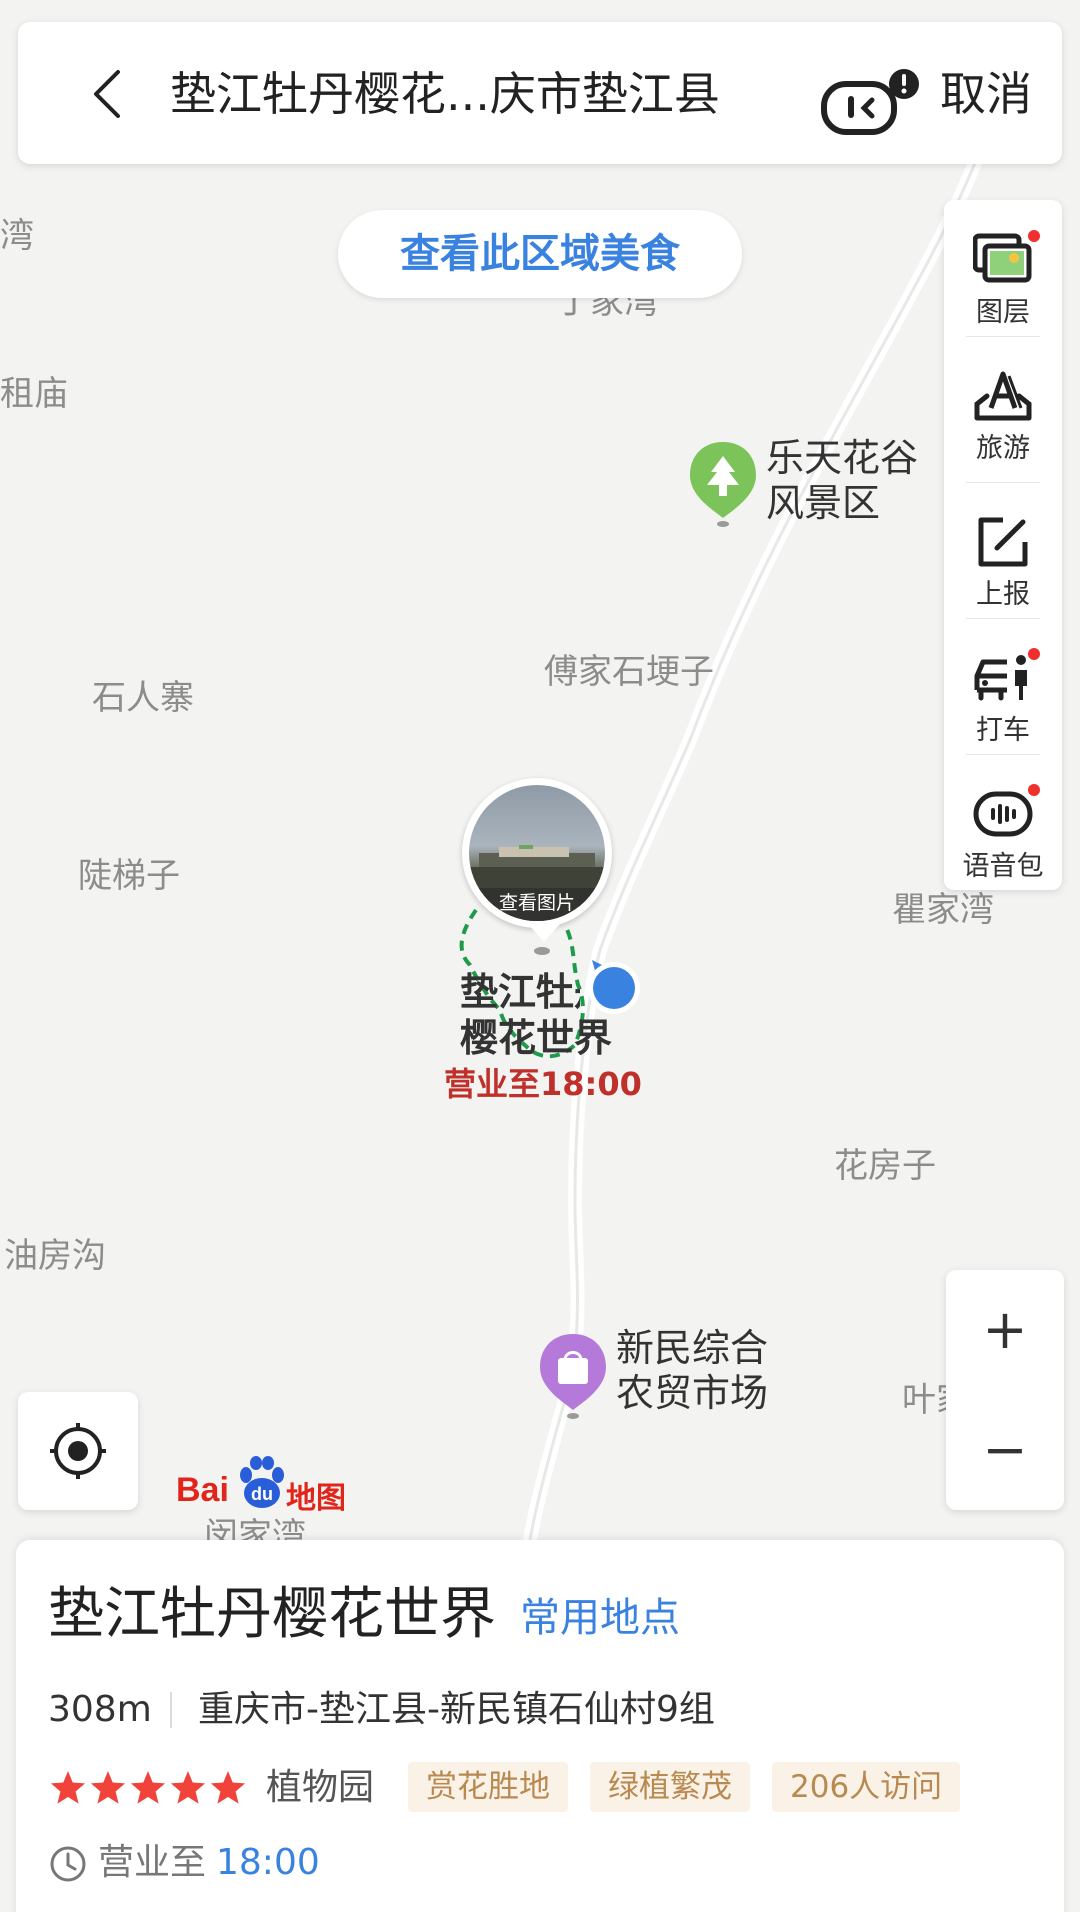 The image size is (1080, 1912). What do you see at coordinates (1005, 1450) in the screenshot?
I see `zoom-out-button: −` at bounding box center [1005, 1450].